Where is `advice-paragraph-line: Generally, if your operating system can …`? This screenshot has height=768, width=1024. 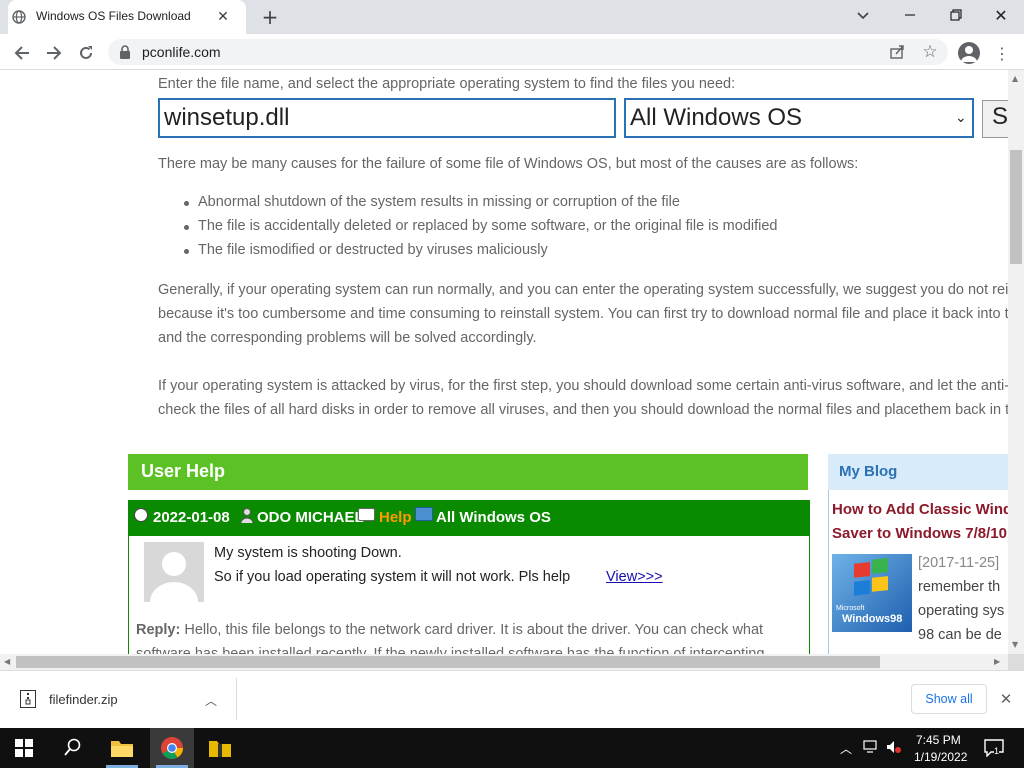 advice-paragraph-line: Generally, if your operating system can … is located at coordinates (583, 290).